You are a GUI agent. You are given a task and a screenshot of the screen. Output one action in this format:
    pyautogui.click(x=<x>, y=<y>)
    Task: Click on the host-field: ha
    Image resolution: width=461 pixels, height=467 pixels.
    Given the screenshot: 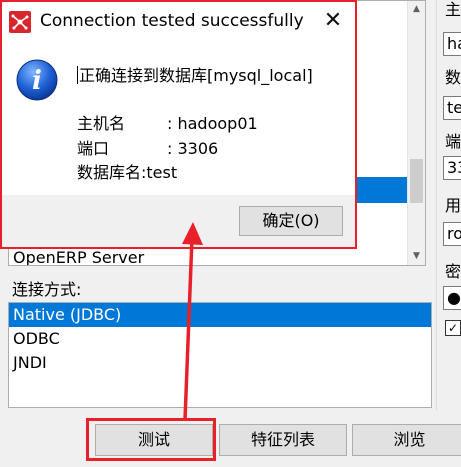 What is the action you would take?
    pyautogui.click(x=452, y=44)
    